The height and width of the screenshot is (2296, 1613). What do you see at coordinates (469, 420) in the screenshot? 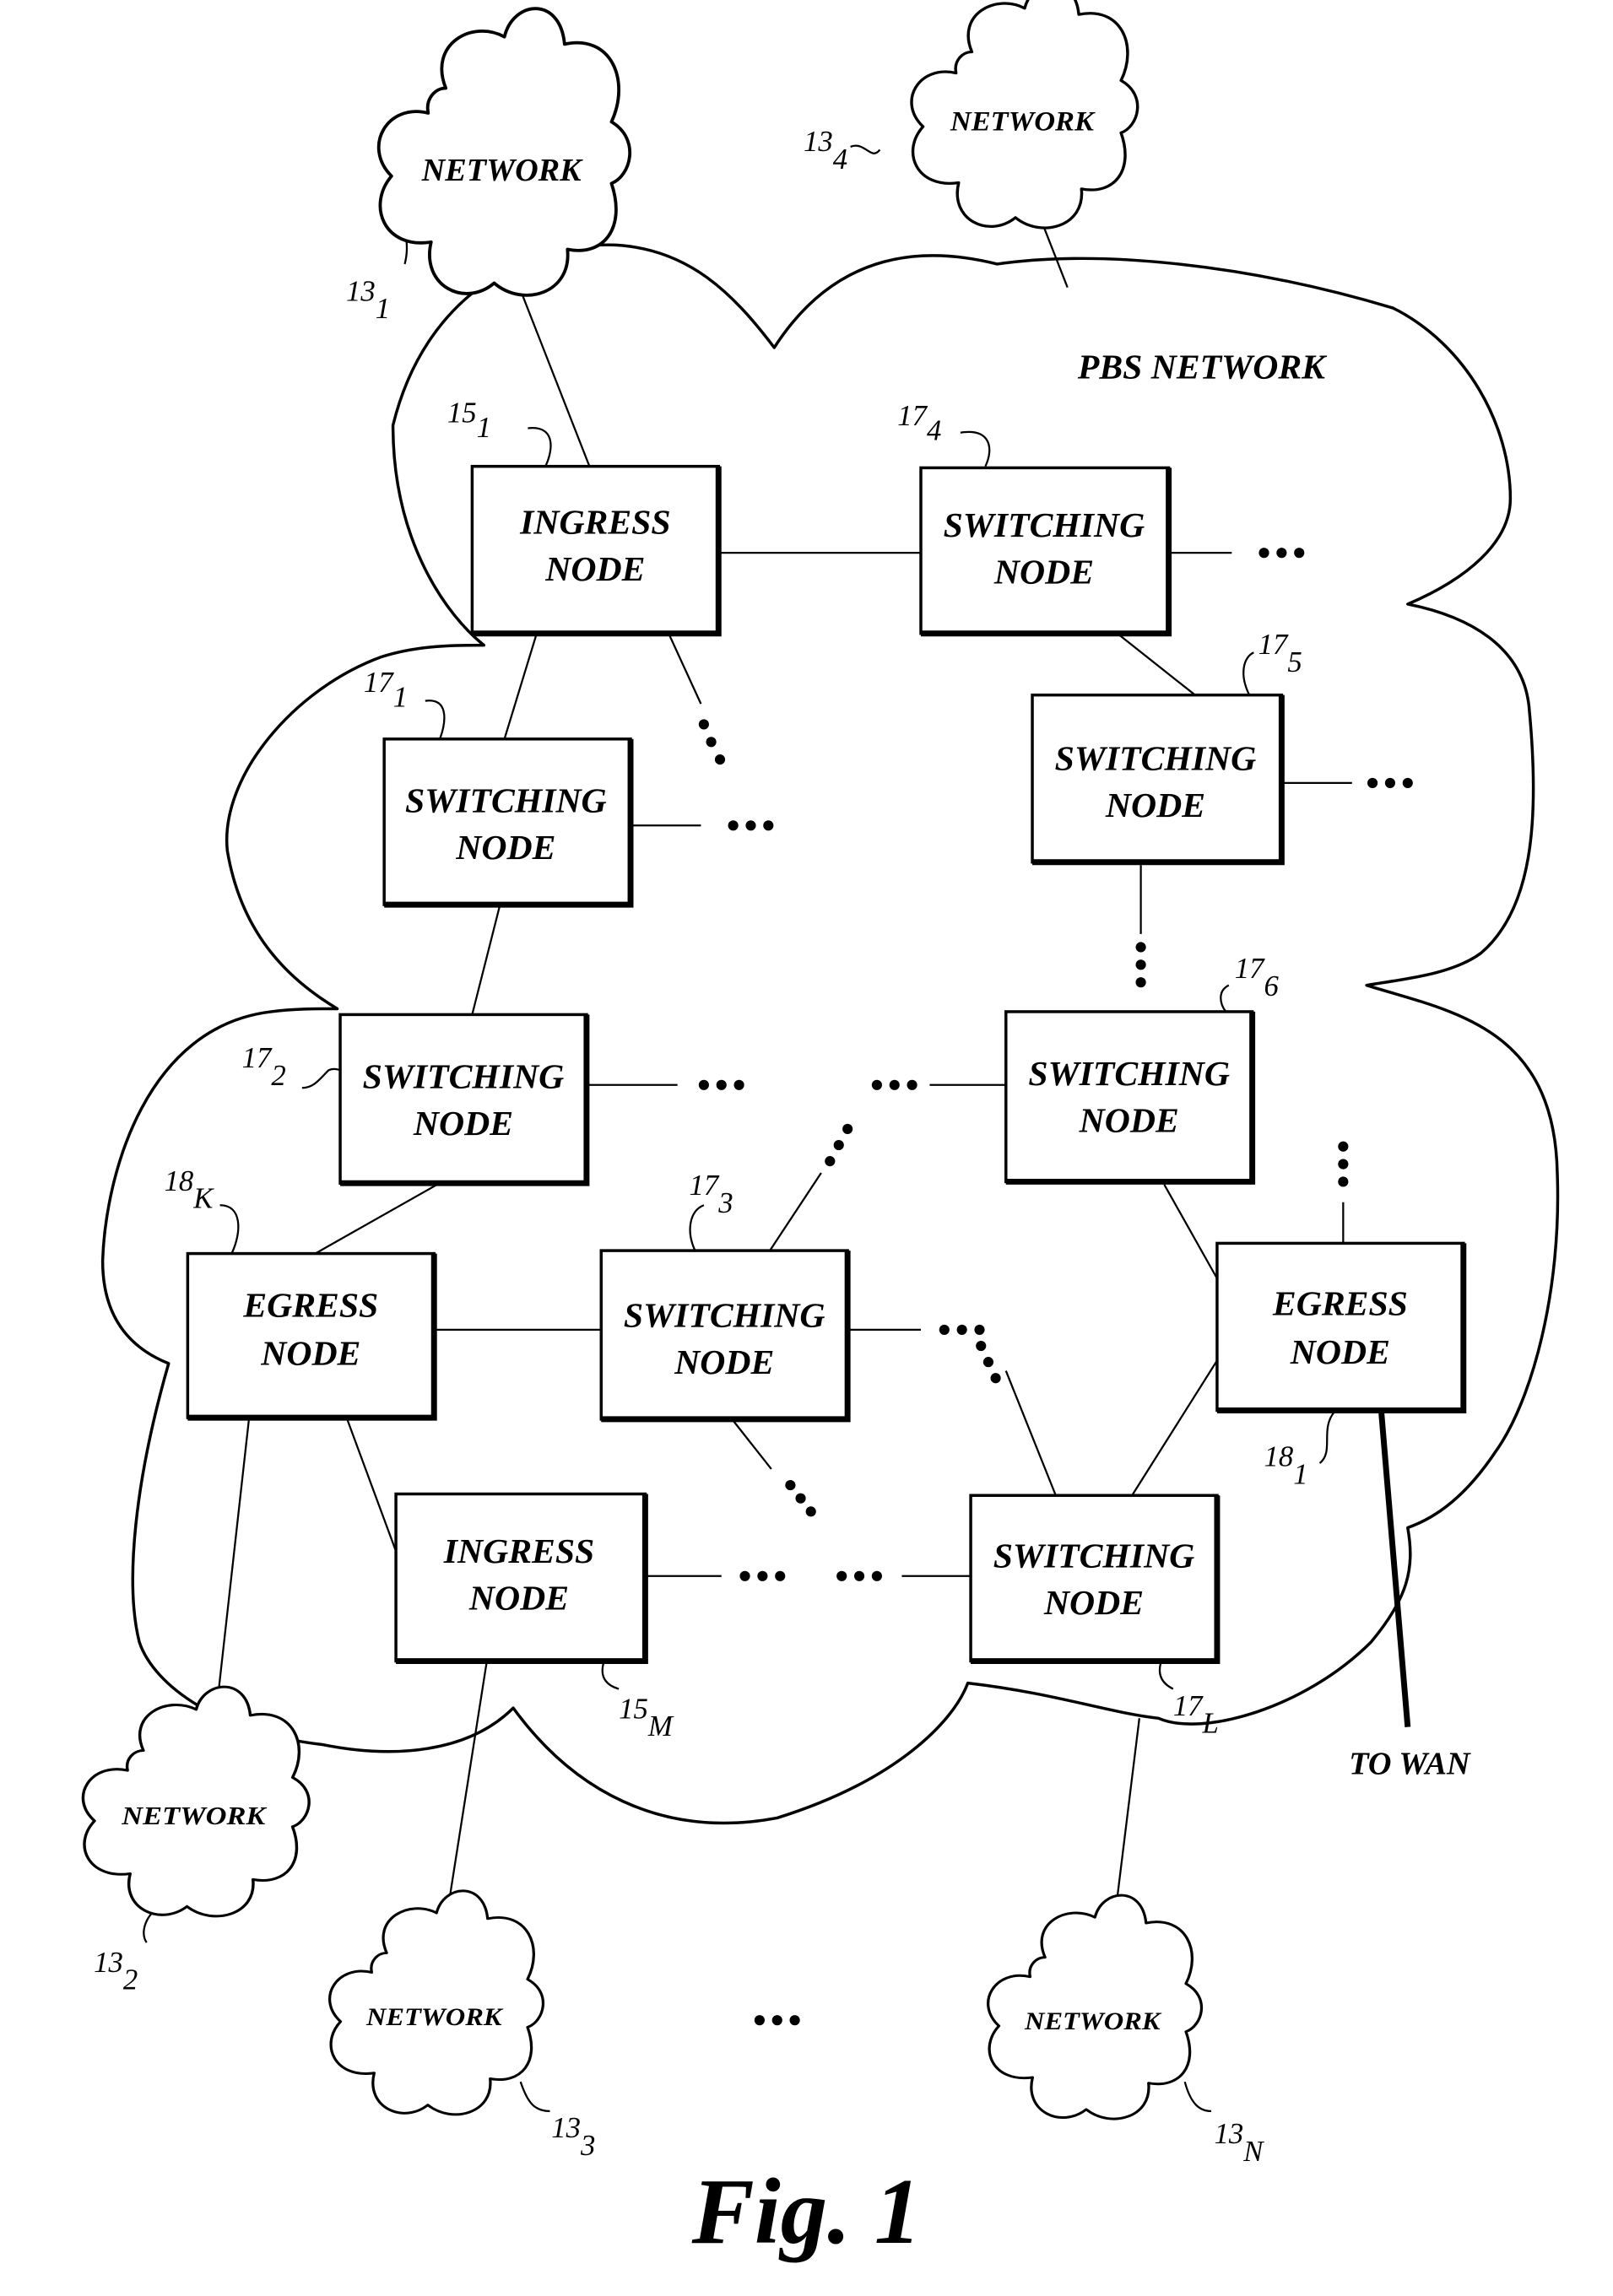
I see `ref-15-1: 151` at bounding box center [469, 420].